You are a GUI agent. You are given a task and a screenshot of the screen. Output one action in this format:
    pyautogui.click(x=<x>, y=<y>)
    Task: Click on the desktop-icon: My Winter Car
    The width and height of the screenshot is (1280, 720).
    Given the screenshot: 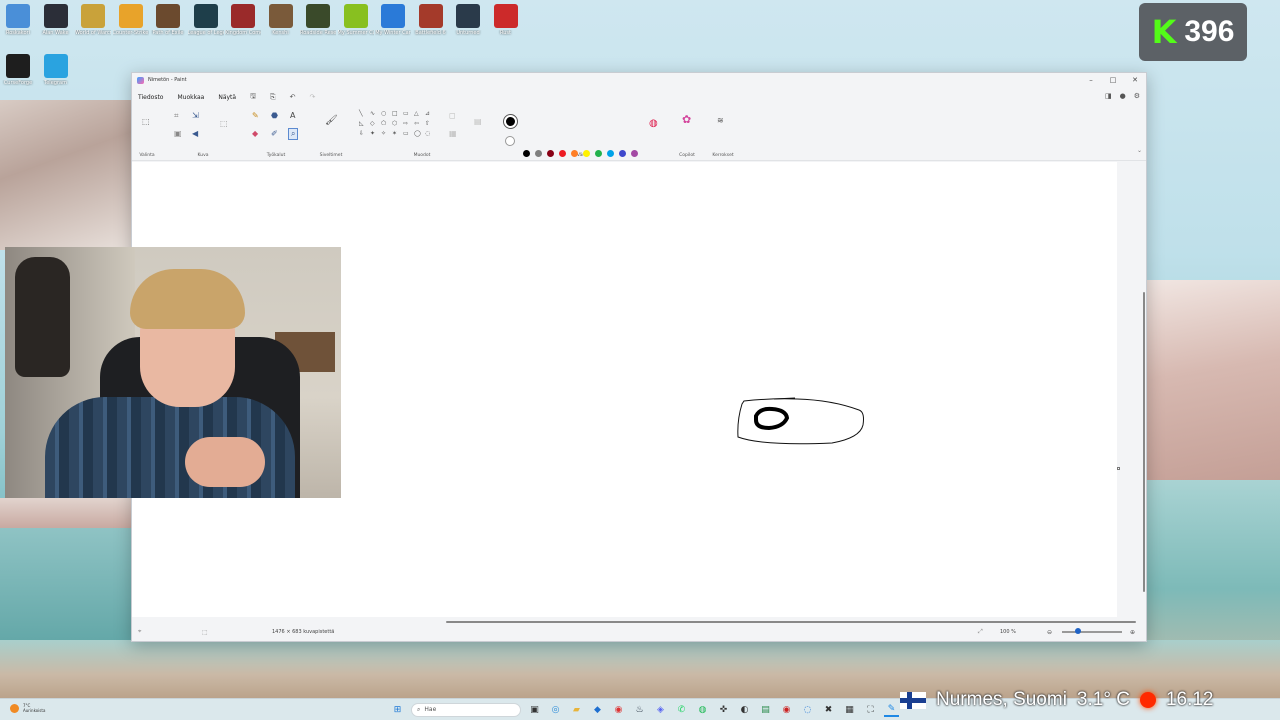 What is the action you would take?
    pyautogui.click(x=393, y=18)
    